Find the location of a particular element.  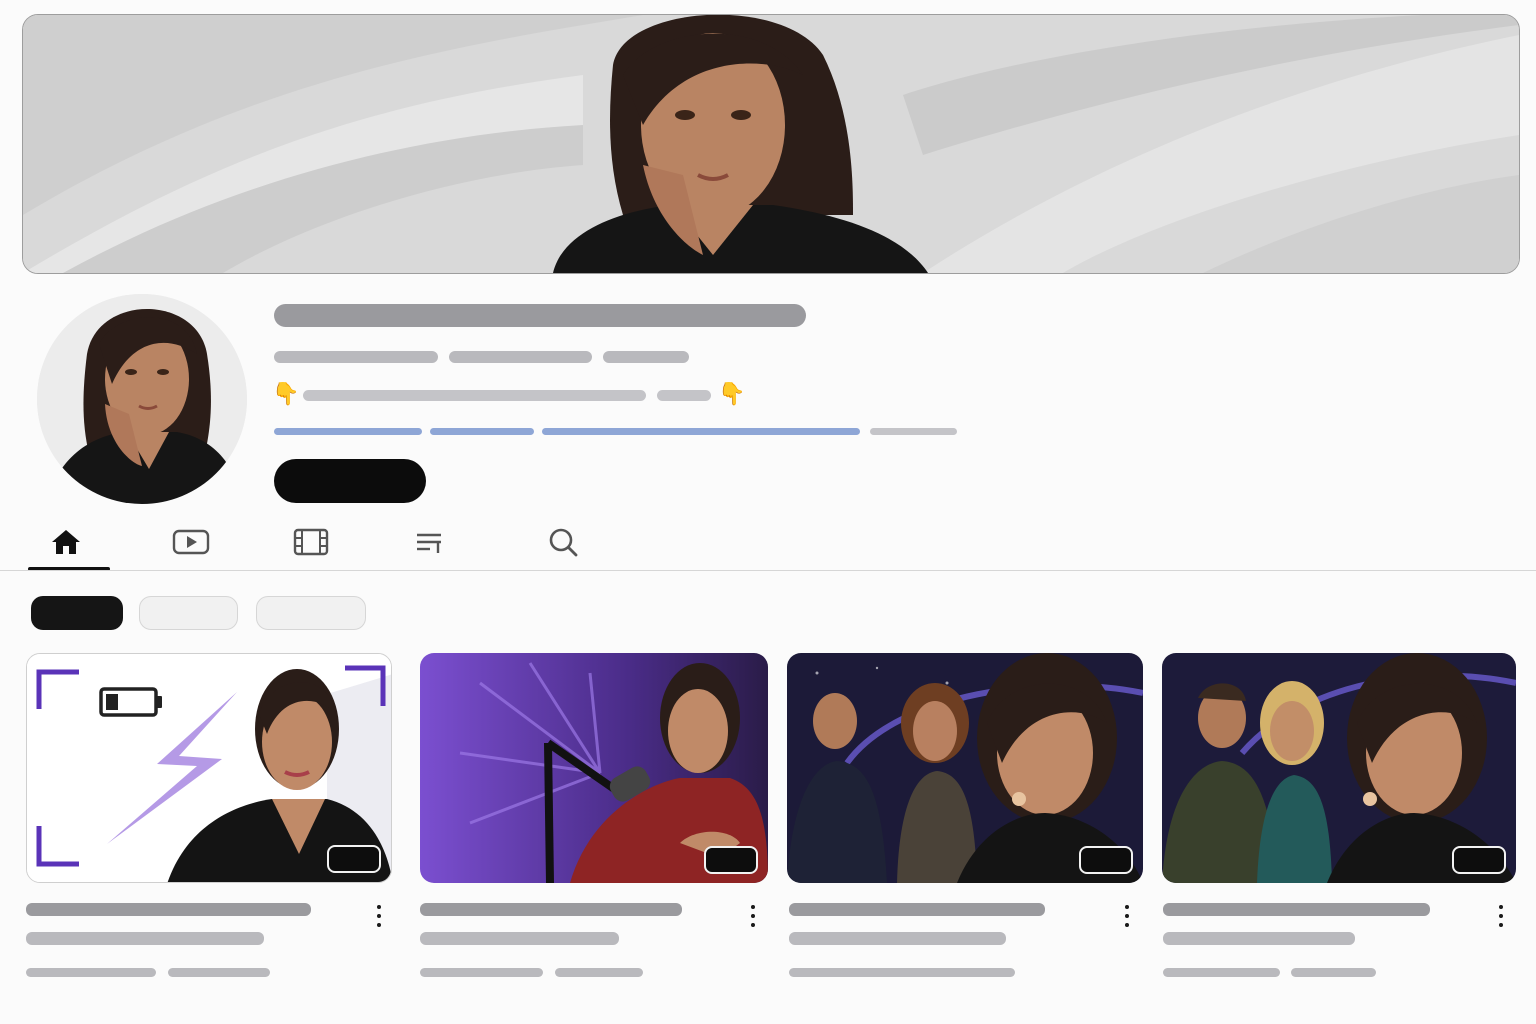

shorts-film-icon is located at coordinates (311, 542).